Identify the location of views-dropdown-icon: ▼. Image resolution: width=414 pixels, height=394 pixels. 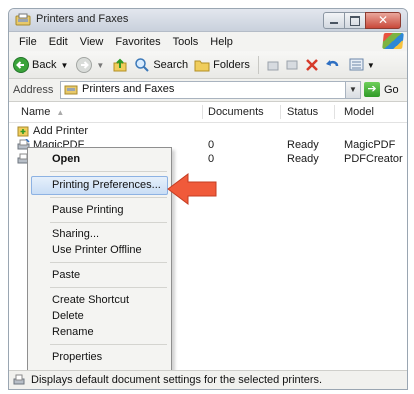
(371, 65).